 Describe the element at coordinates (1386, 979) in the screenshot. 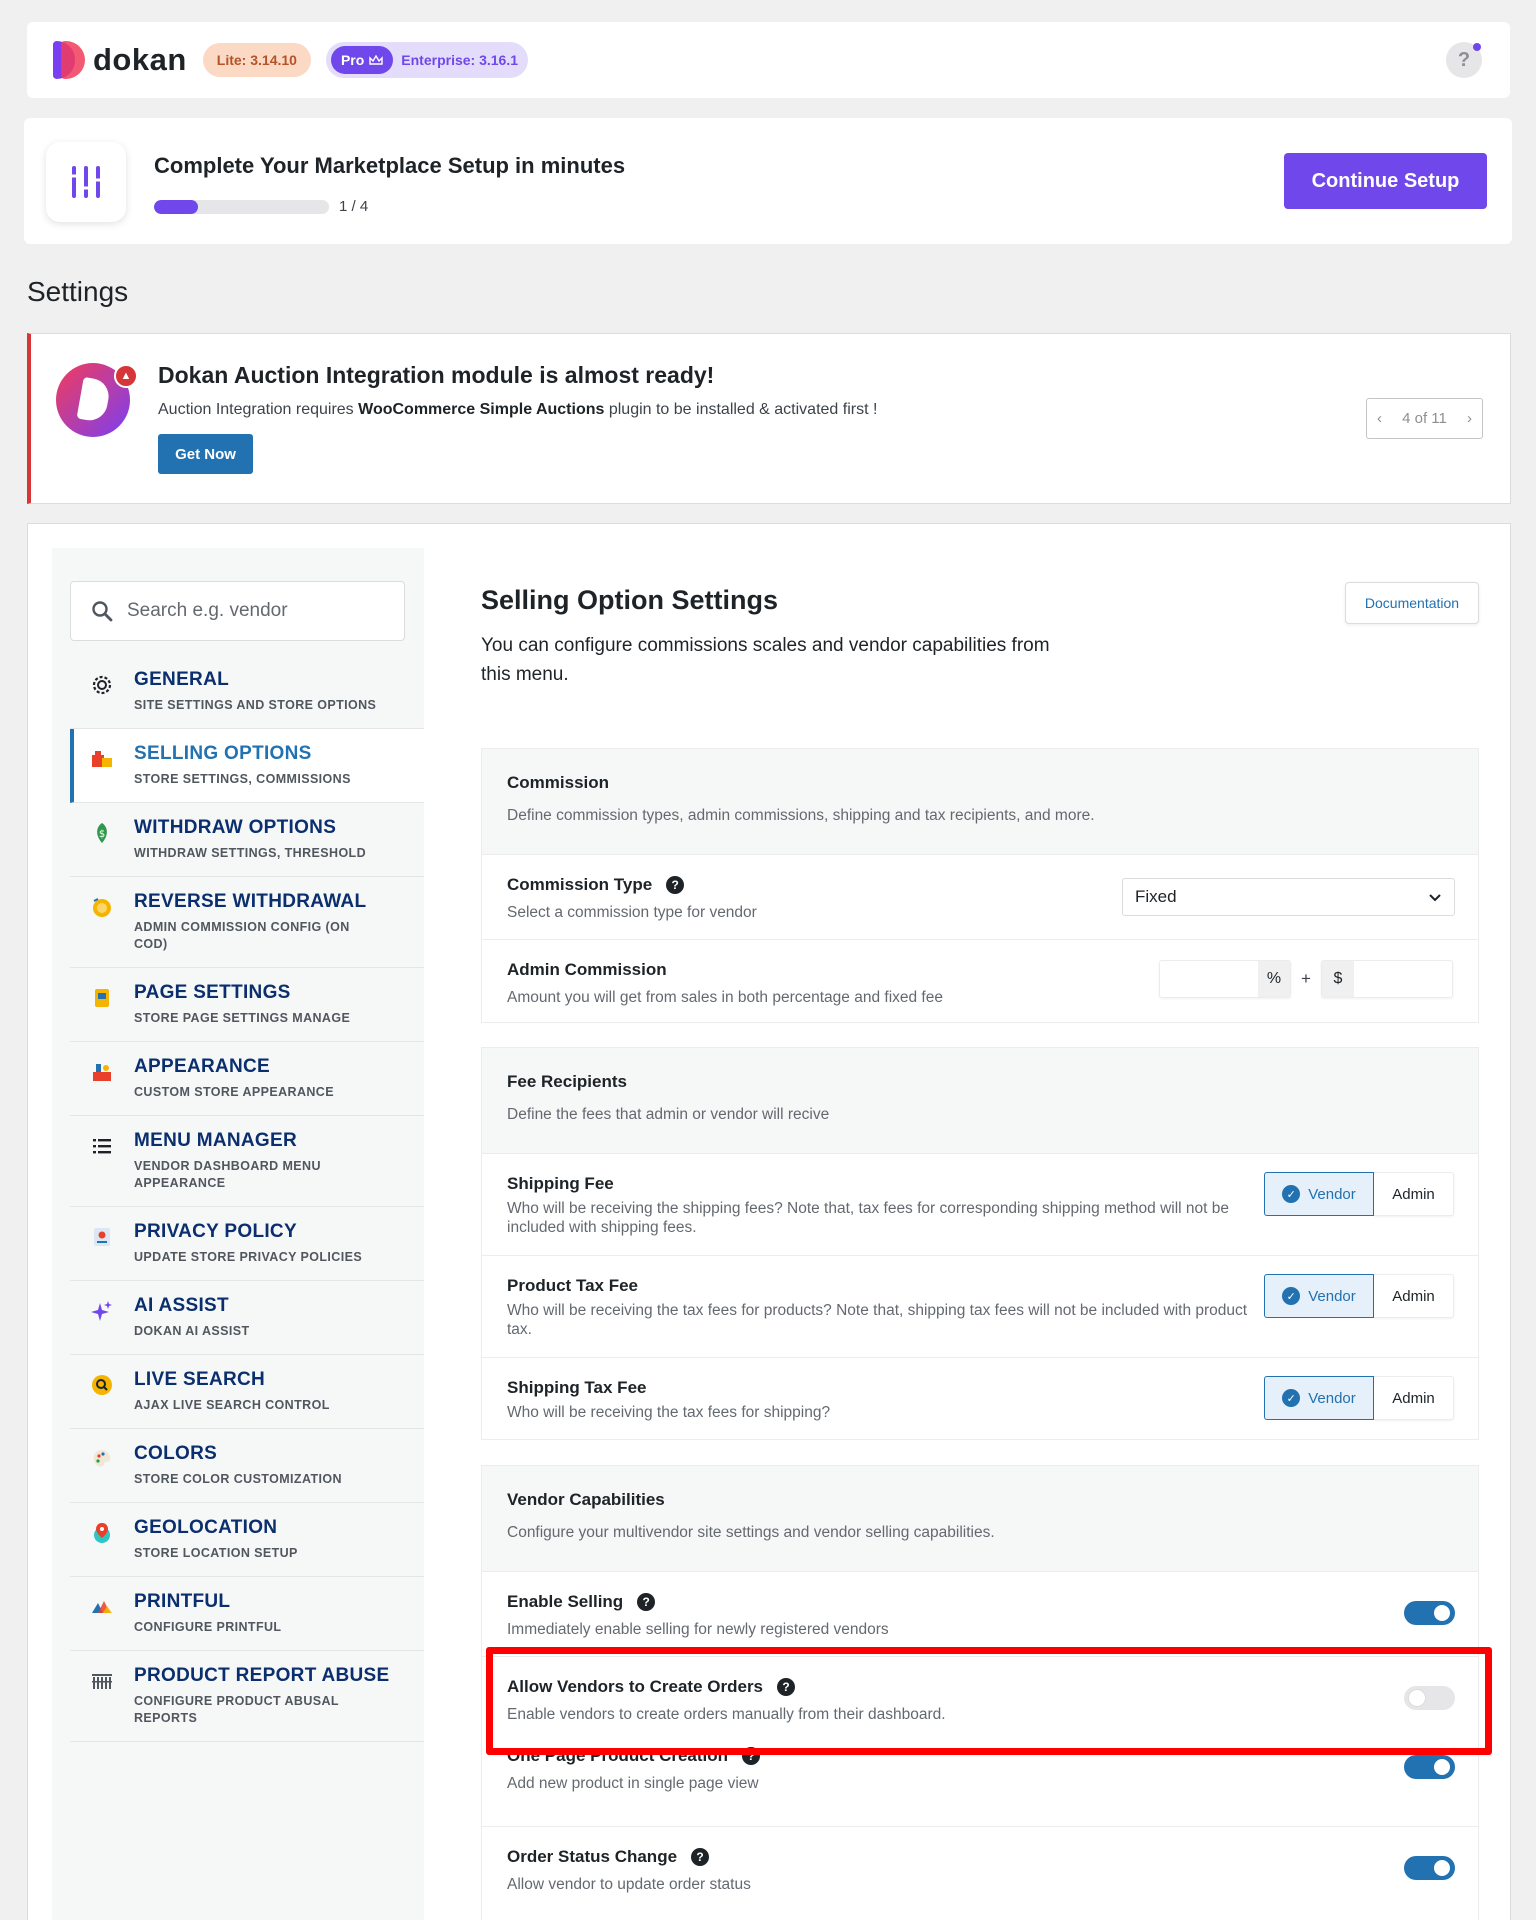

I see `fixed-fee-field: $` at that location.